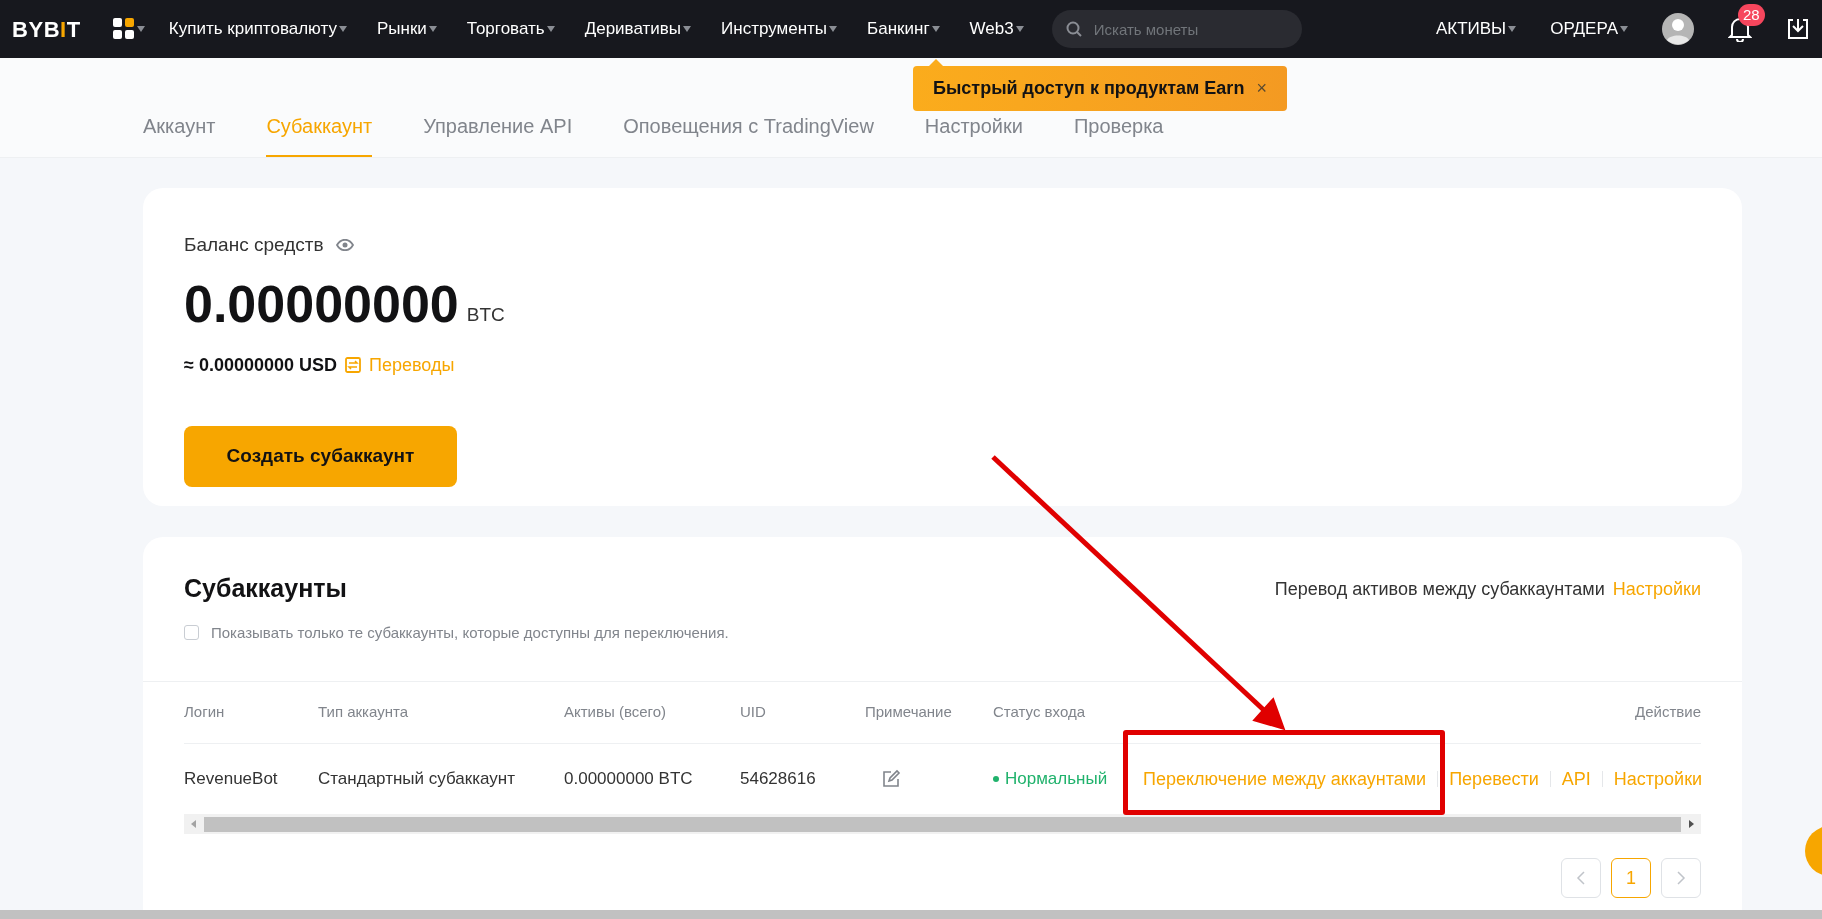 This screenshot has width=1822, height=919. Describe the element at coordinates (774, 29) in the screenshot. I see `nav-menu-item: Инструменты` at that location.